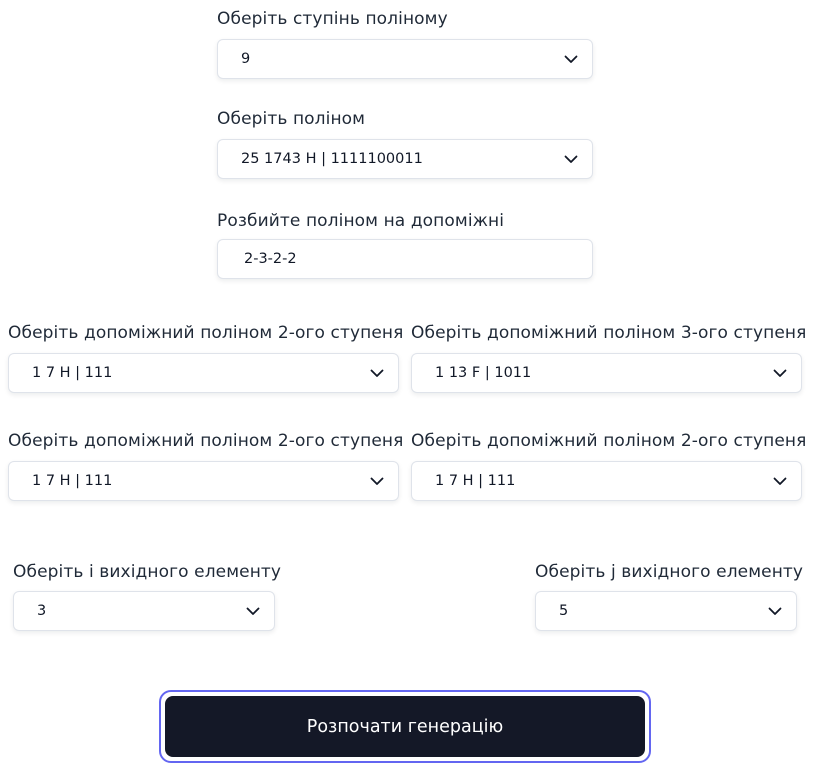  I want to click on degree-select: 9, so click(405, 59).